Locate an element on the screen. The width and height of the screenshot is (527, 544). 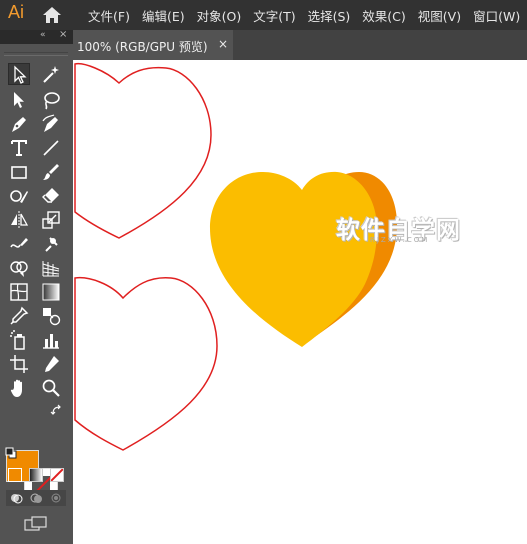
artboard-tool-icon is located at coordinates (19, 364).